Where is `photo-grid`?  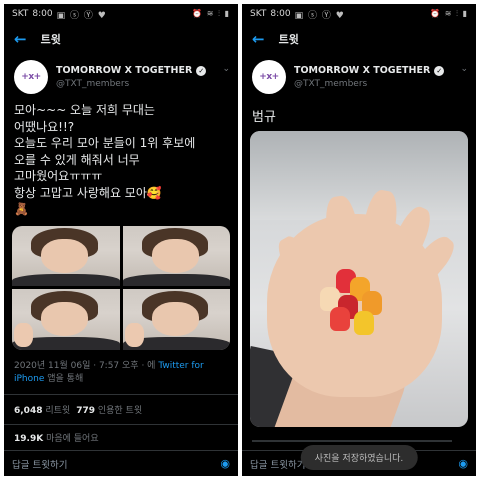
photo-grid is located at coordinates (121, 287).